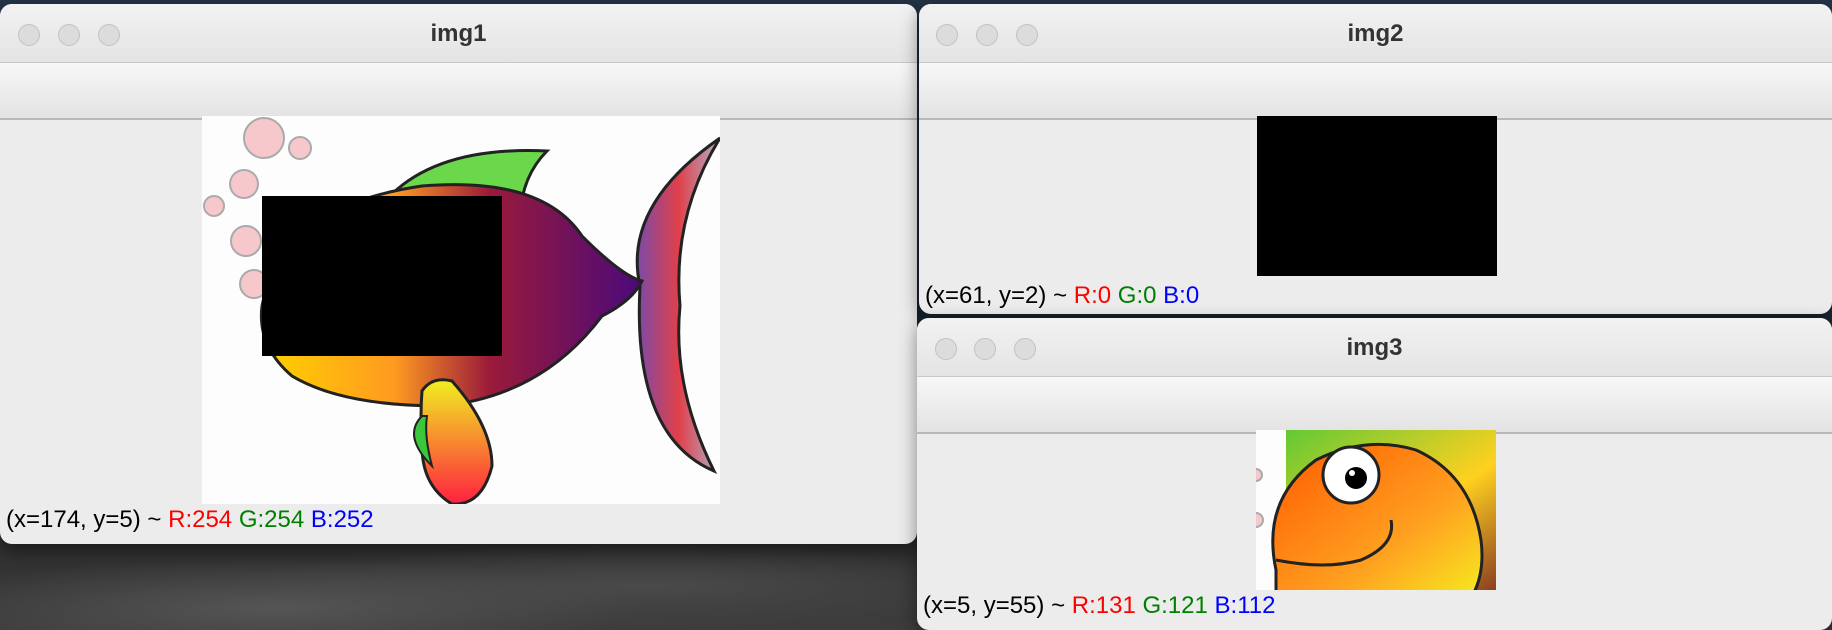 Image resolution: width=1832 pixels, height=630 pixels. I want to click on titlebar: img2, so click(1375, 33).